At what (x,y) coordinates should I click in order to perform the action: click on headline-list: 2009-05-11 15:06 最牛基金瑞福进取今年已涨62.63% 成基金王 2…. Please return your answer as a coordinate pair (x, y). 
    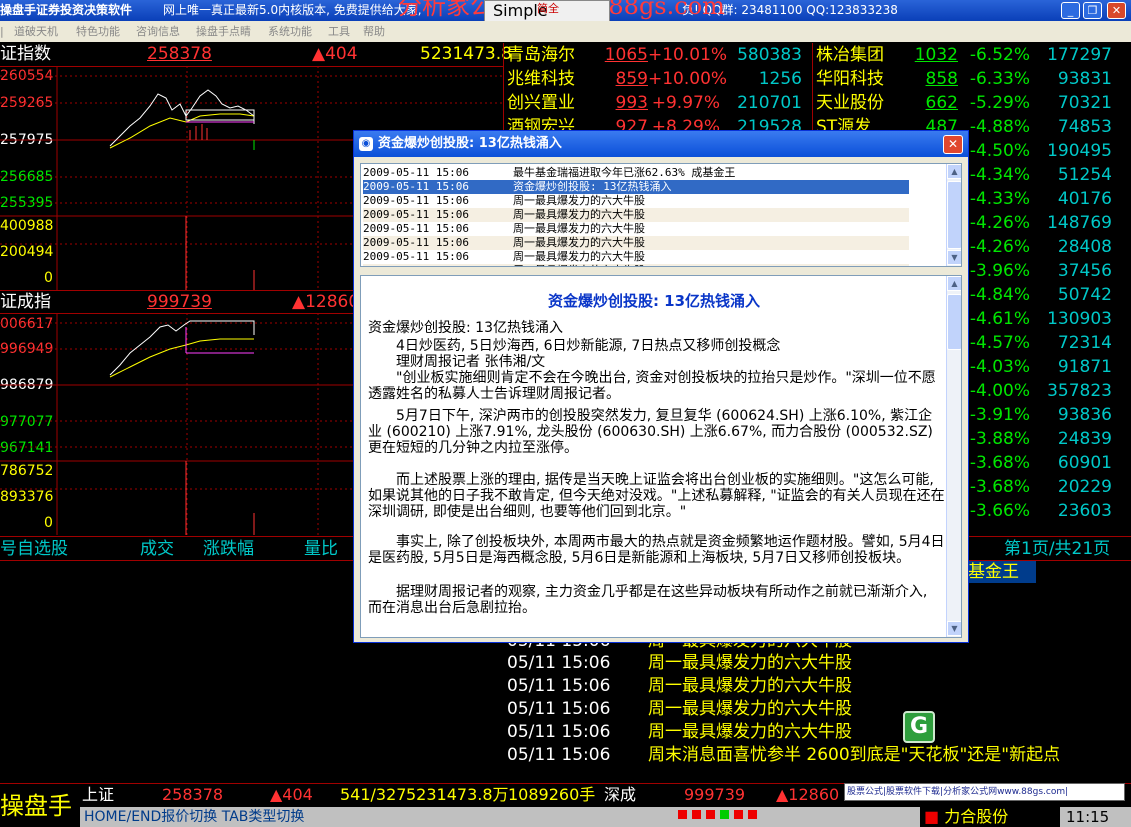
    Looking at the image, I should click on (661, 215).